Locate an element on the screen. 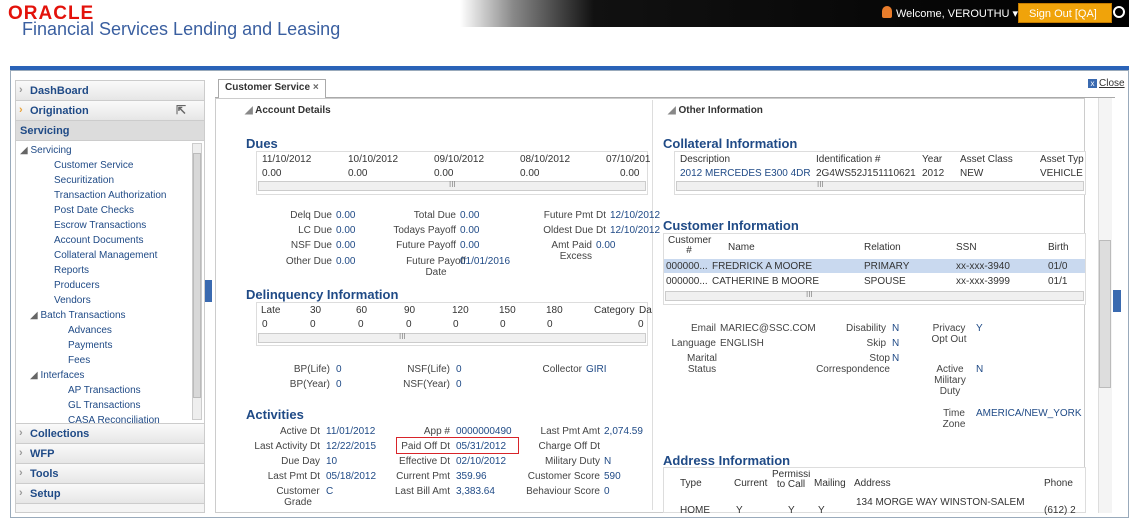 This screenshot has height=518, width=1129. tree-item-fees: Fees is located at coordinates (79, 360).